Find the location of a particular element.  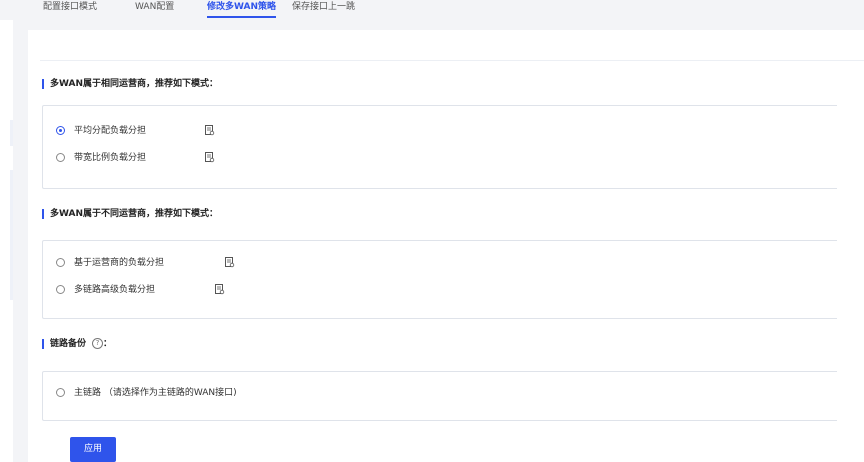

section-title-text: 链路备份?： is located at coordinates (81, 344).